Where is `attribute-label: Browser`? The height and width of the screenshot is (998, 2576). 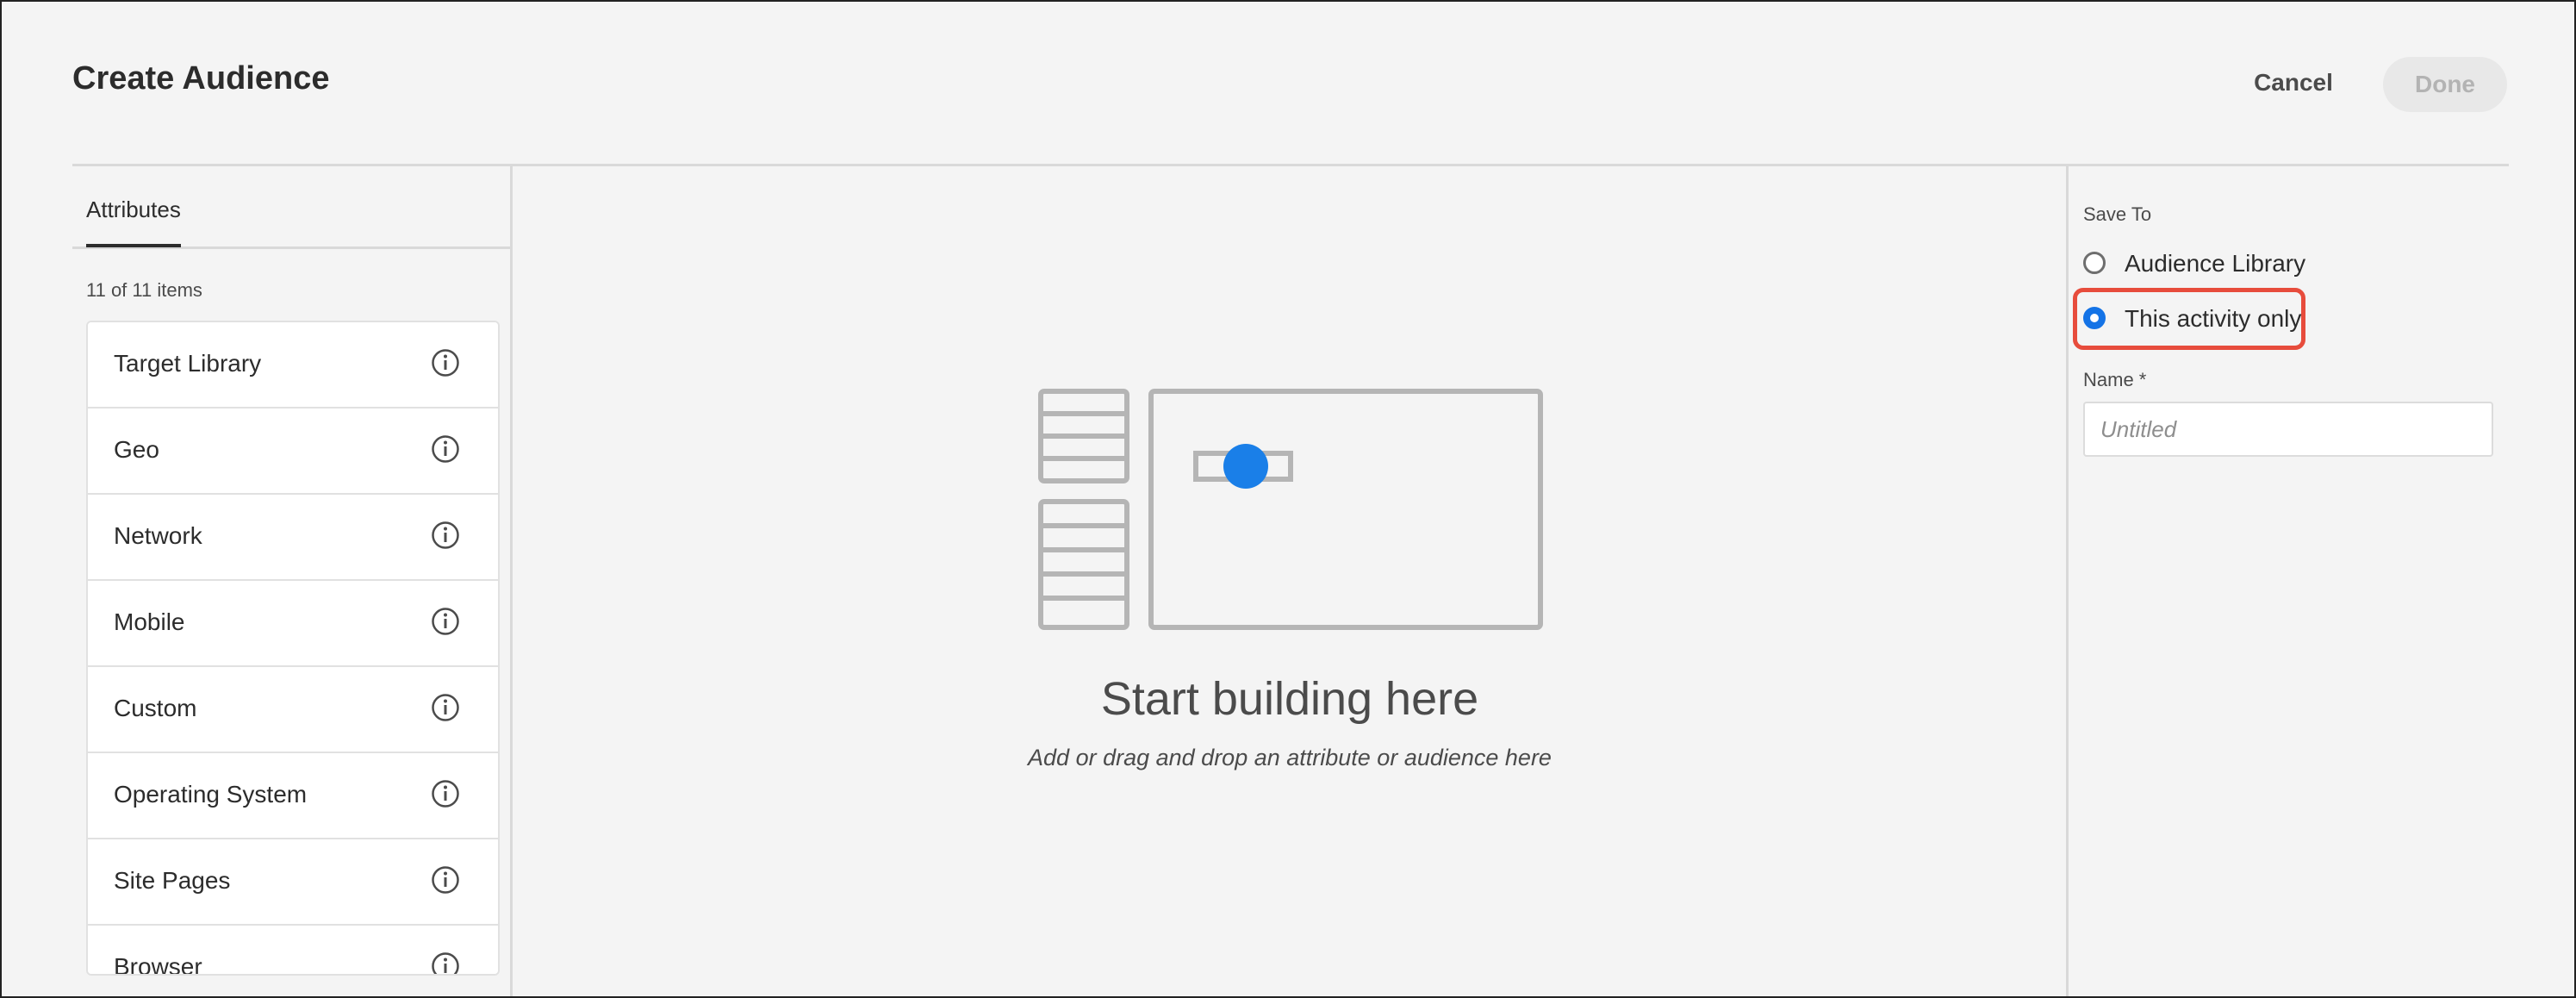
attribute-label: Browser is located at coordinates (158, 964).